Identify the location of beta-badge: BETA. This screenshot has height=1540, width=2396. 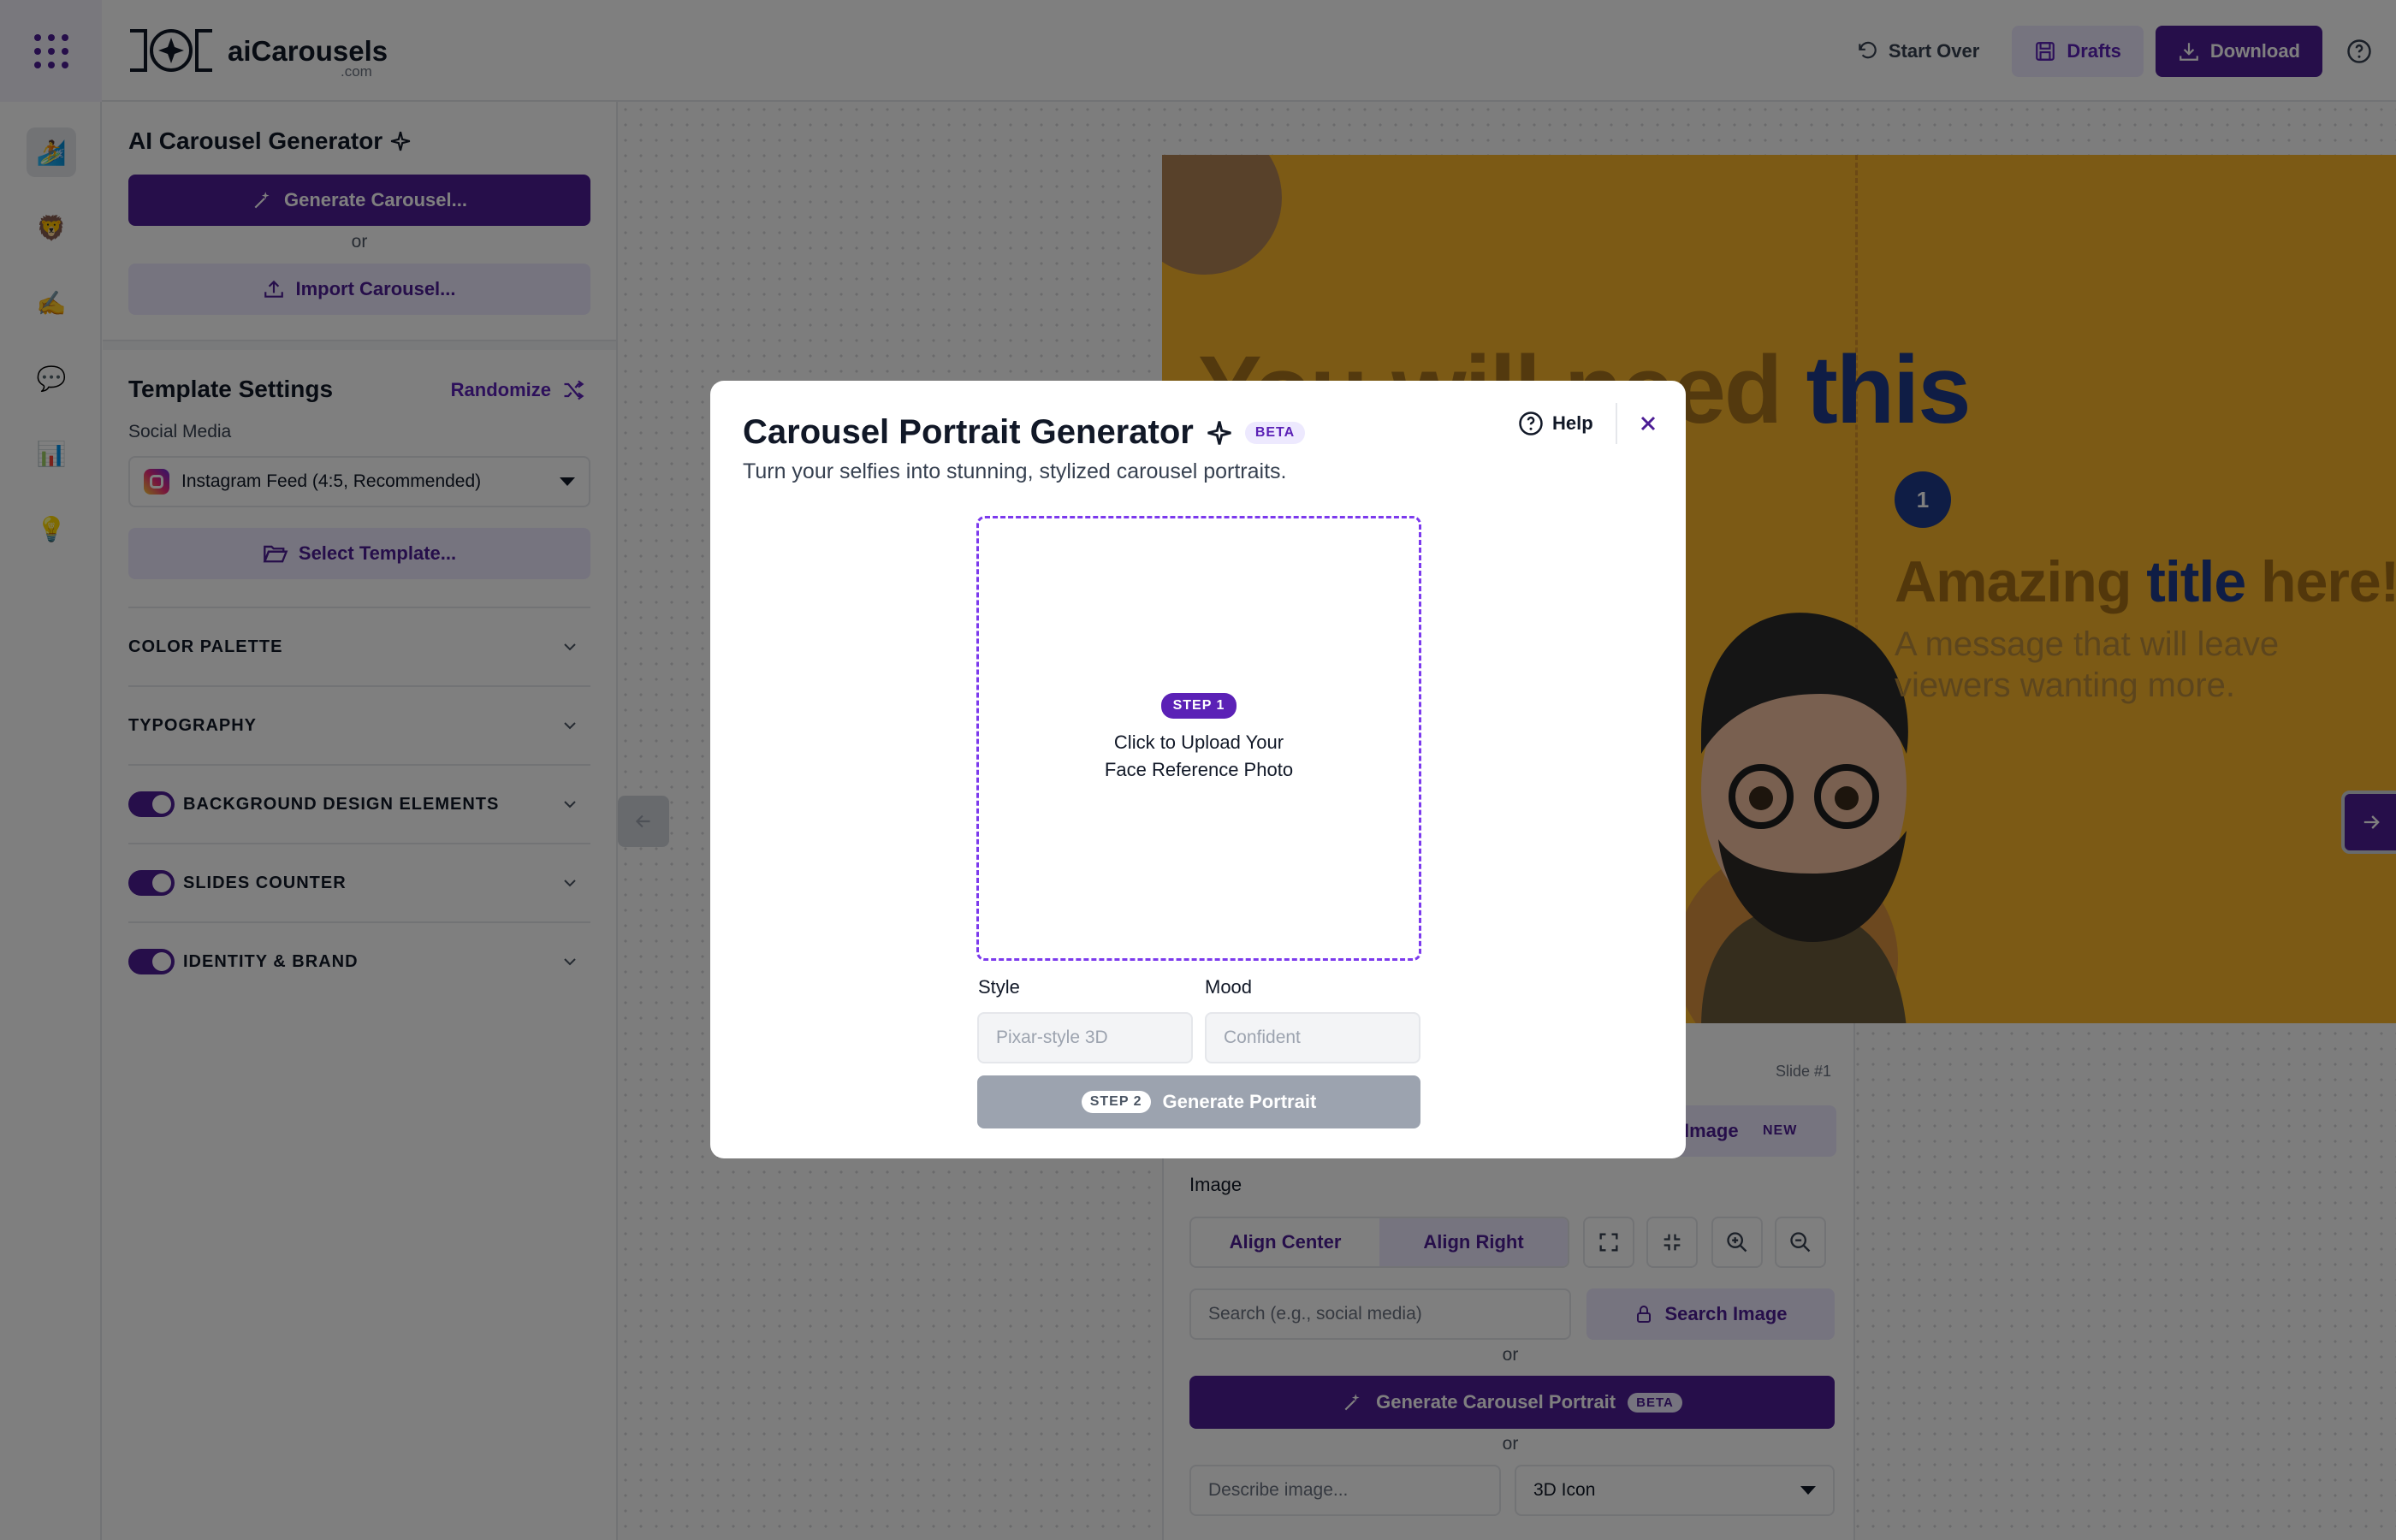
(1275, 432).